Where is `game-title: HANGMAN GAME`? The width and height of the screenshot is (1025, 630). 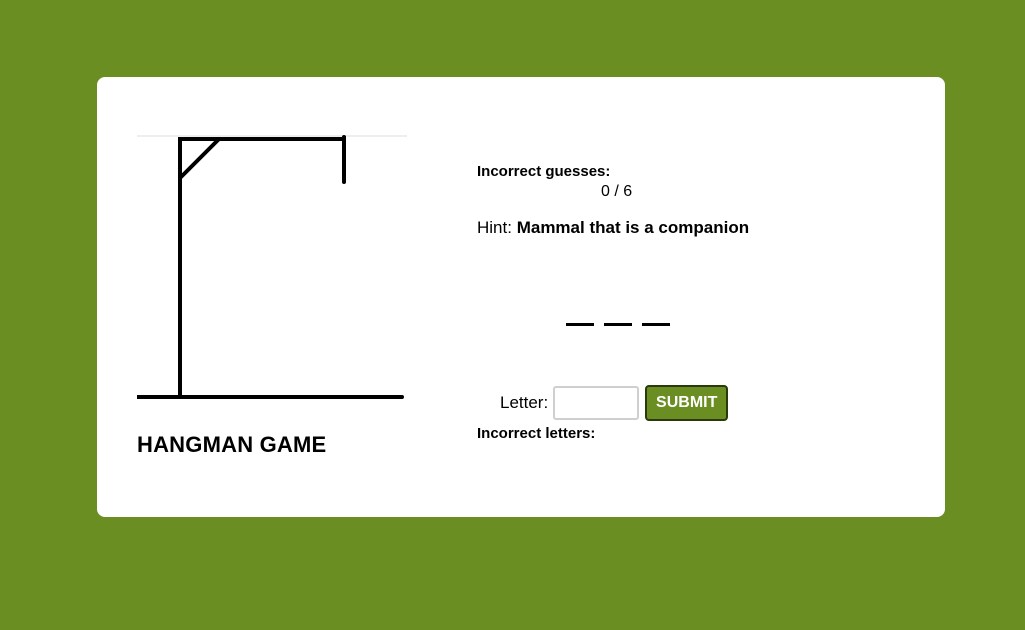
game-title: HANGMAN GAME is located at coordinates (232, 444).